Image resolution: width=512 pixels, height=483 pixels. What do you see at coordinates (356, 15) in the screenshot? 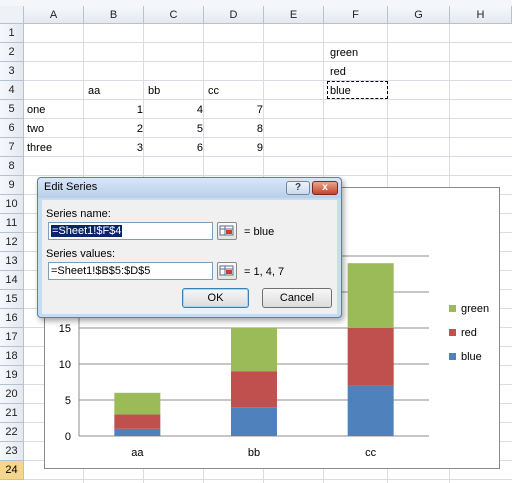
I see `column-header-F: F` at bounding box center [356, 15].